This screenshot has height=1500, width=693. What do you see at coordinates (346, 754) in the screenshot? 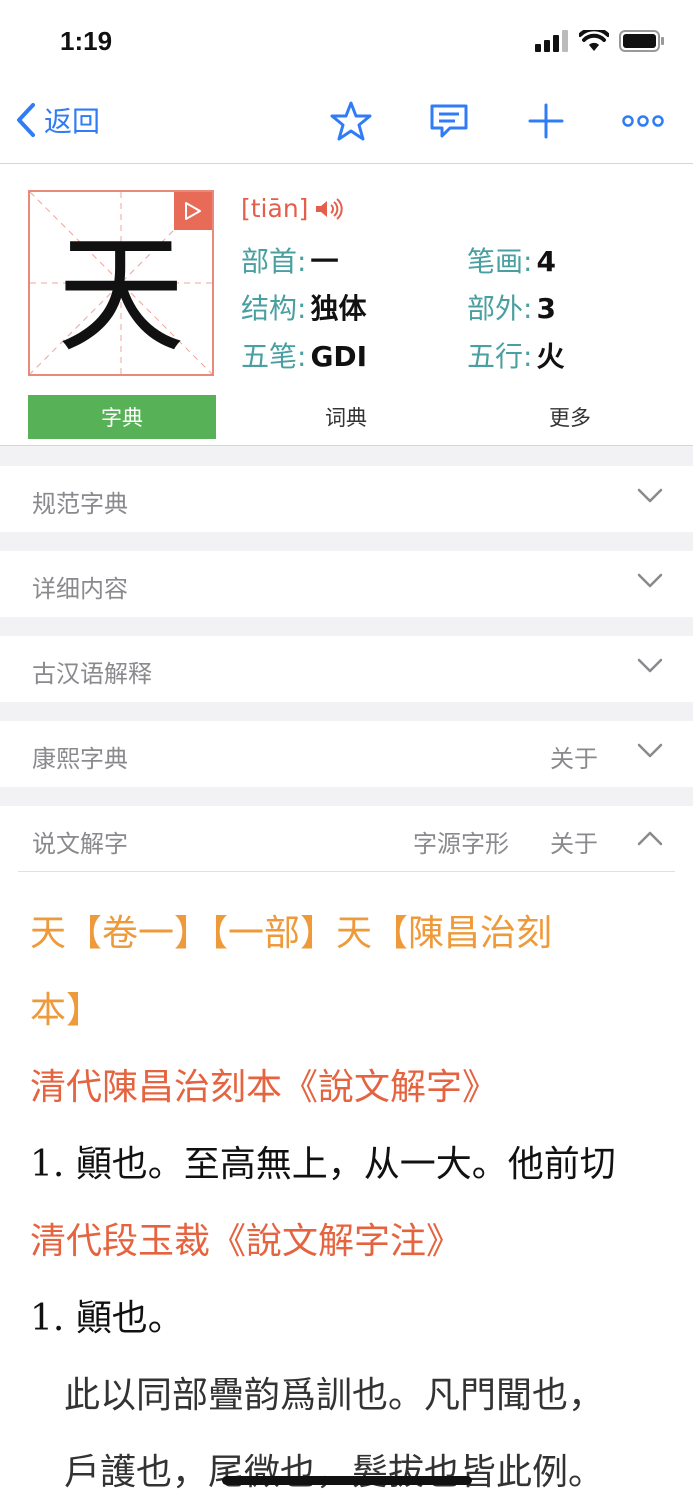
I see `section-kangxi-zidian: 康熙字典 关于` at bounding box center [346, 754].